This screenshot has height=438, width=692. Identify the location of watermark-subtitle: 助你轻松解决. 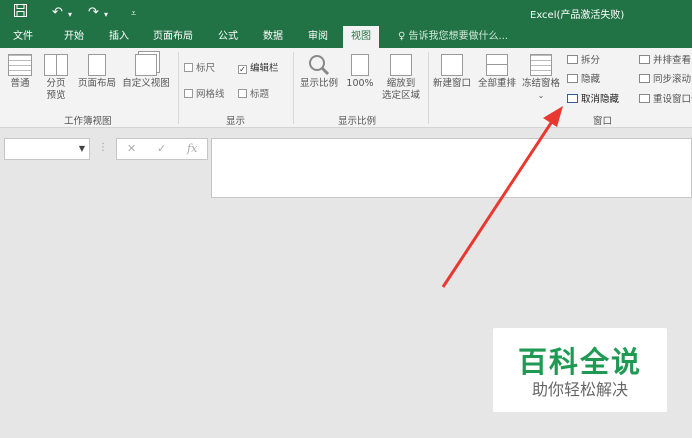
(579, 389).